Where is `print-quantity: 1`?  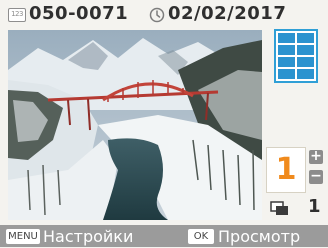
print-quantity: 1 is located at coordinates (286, 170).